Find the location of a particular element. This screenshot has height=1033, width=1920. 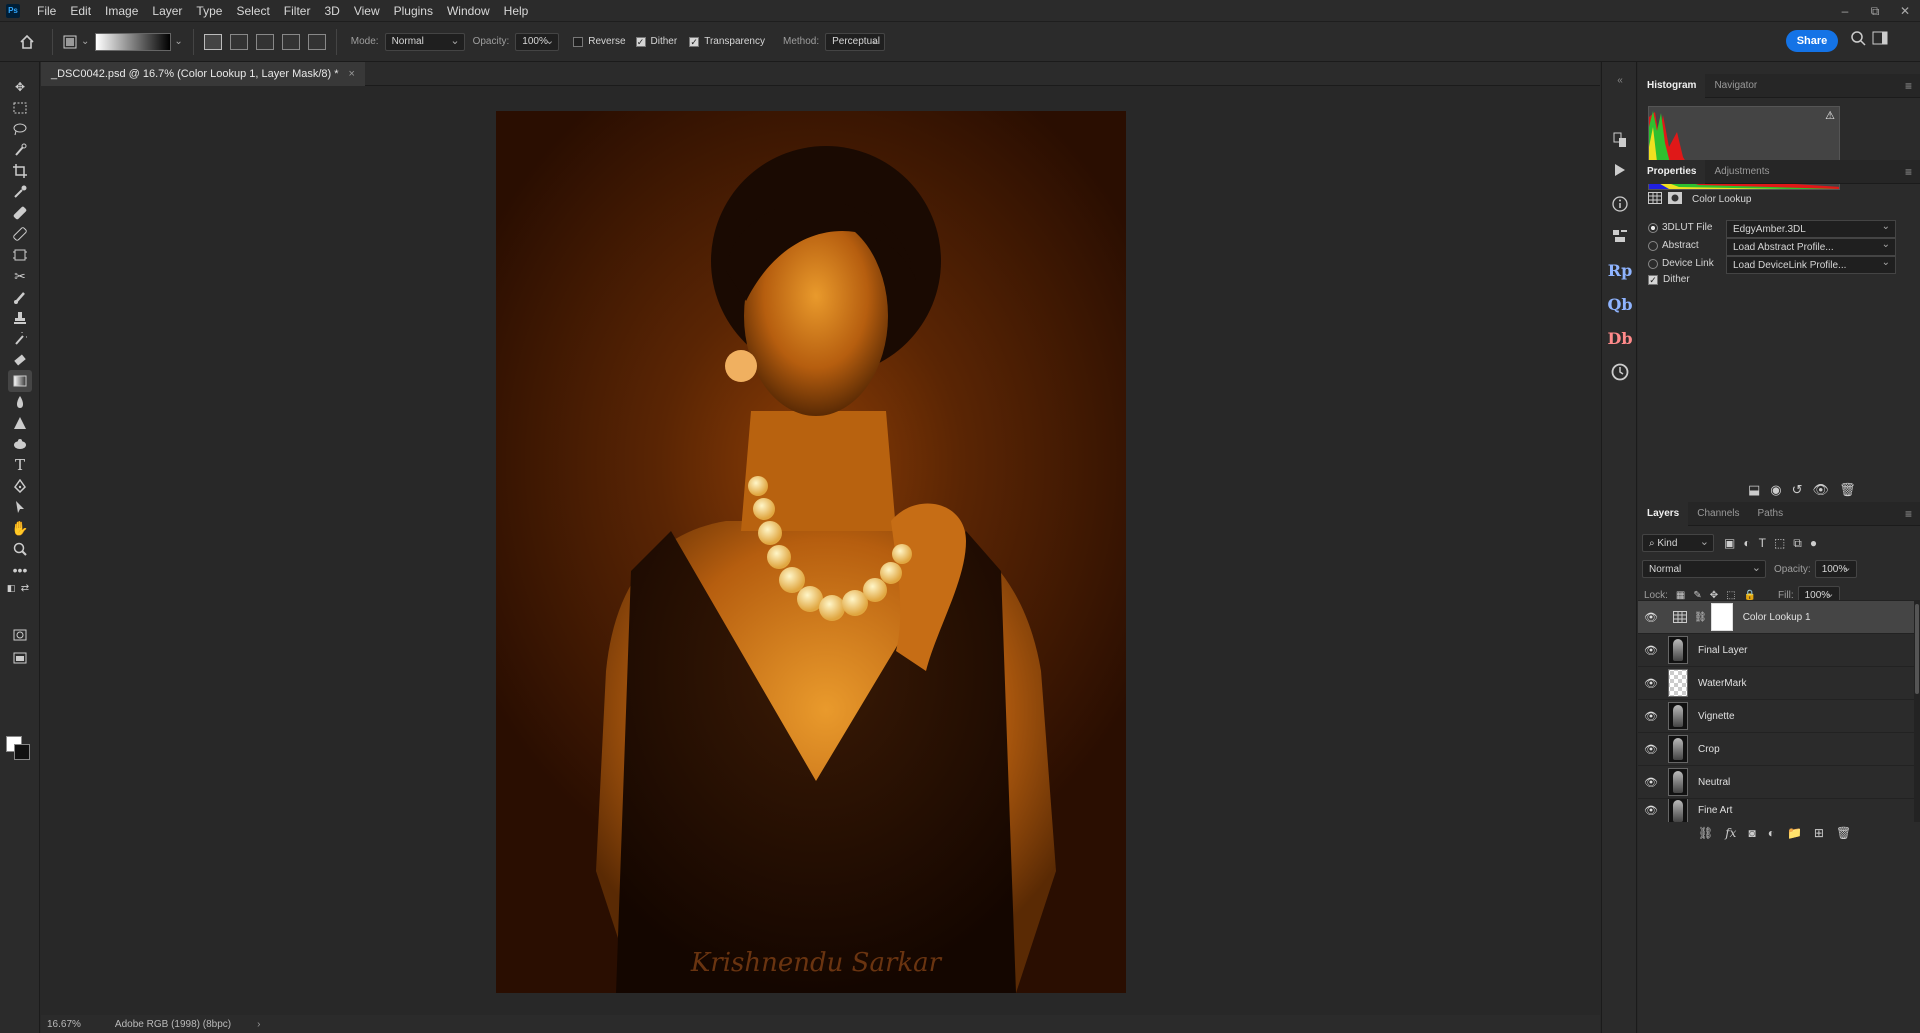

quick-mask-icon is located at coordinates (20, 635).